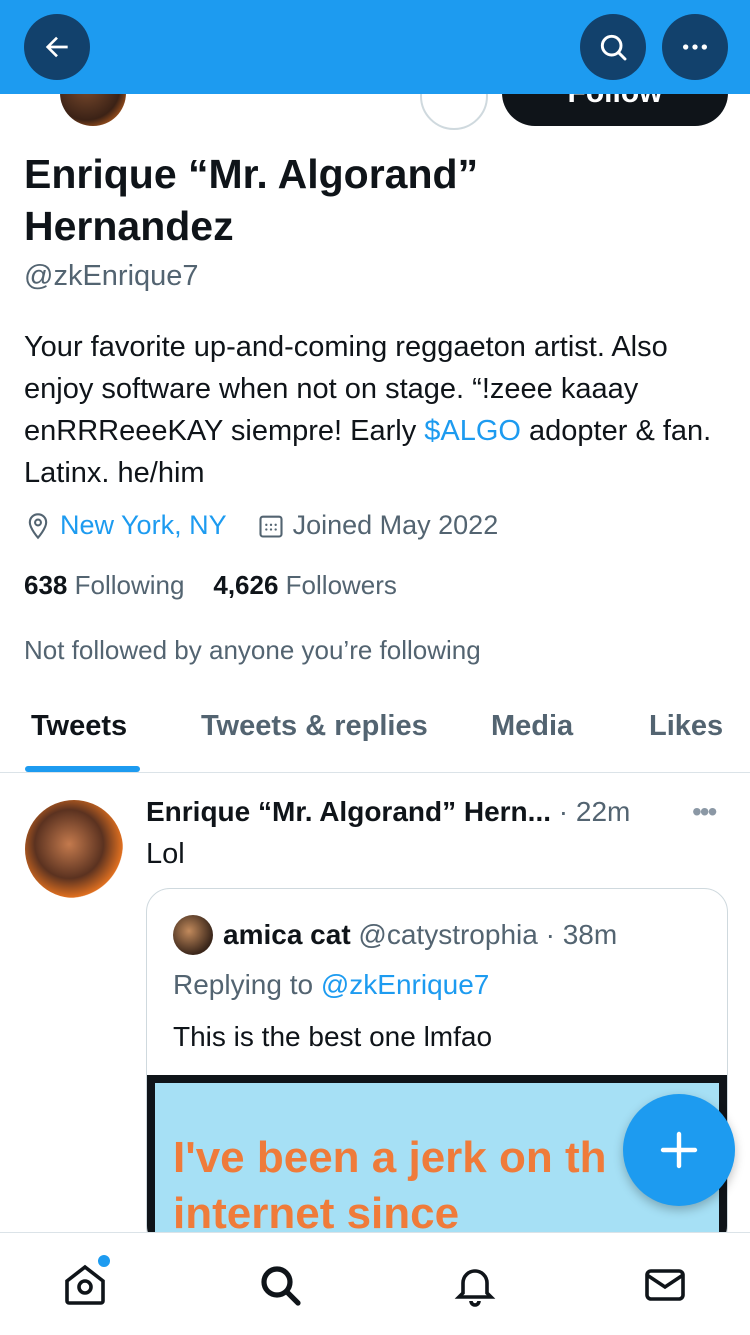  I want to click on quoted-tweet-header: amica cat @catystrophia · 38m, so click(420, 935).